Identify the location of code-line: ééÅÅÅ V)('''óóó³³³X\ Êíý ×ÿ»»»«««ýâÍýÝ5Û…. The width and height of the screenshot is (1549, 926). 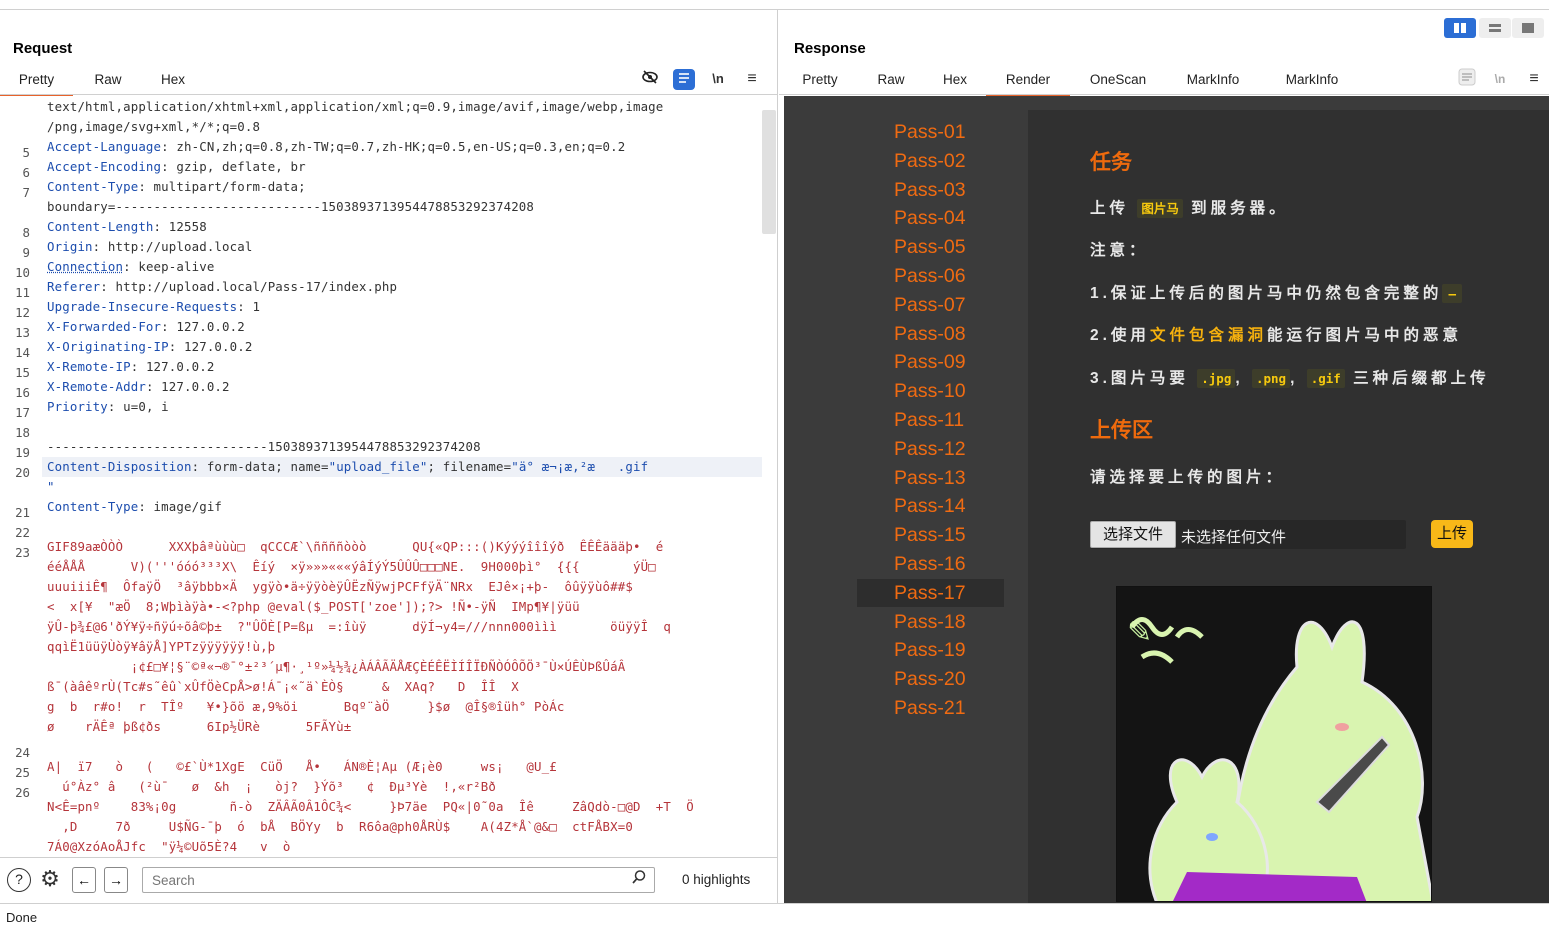
(351, 566).